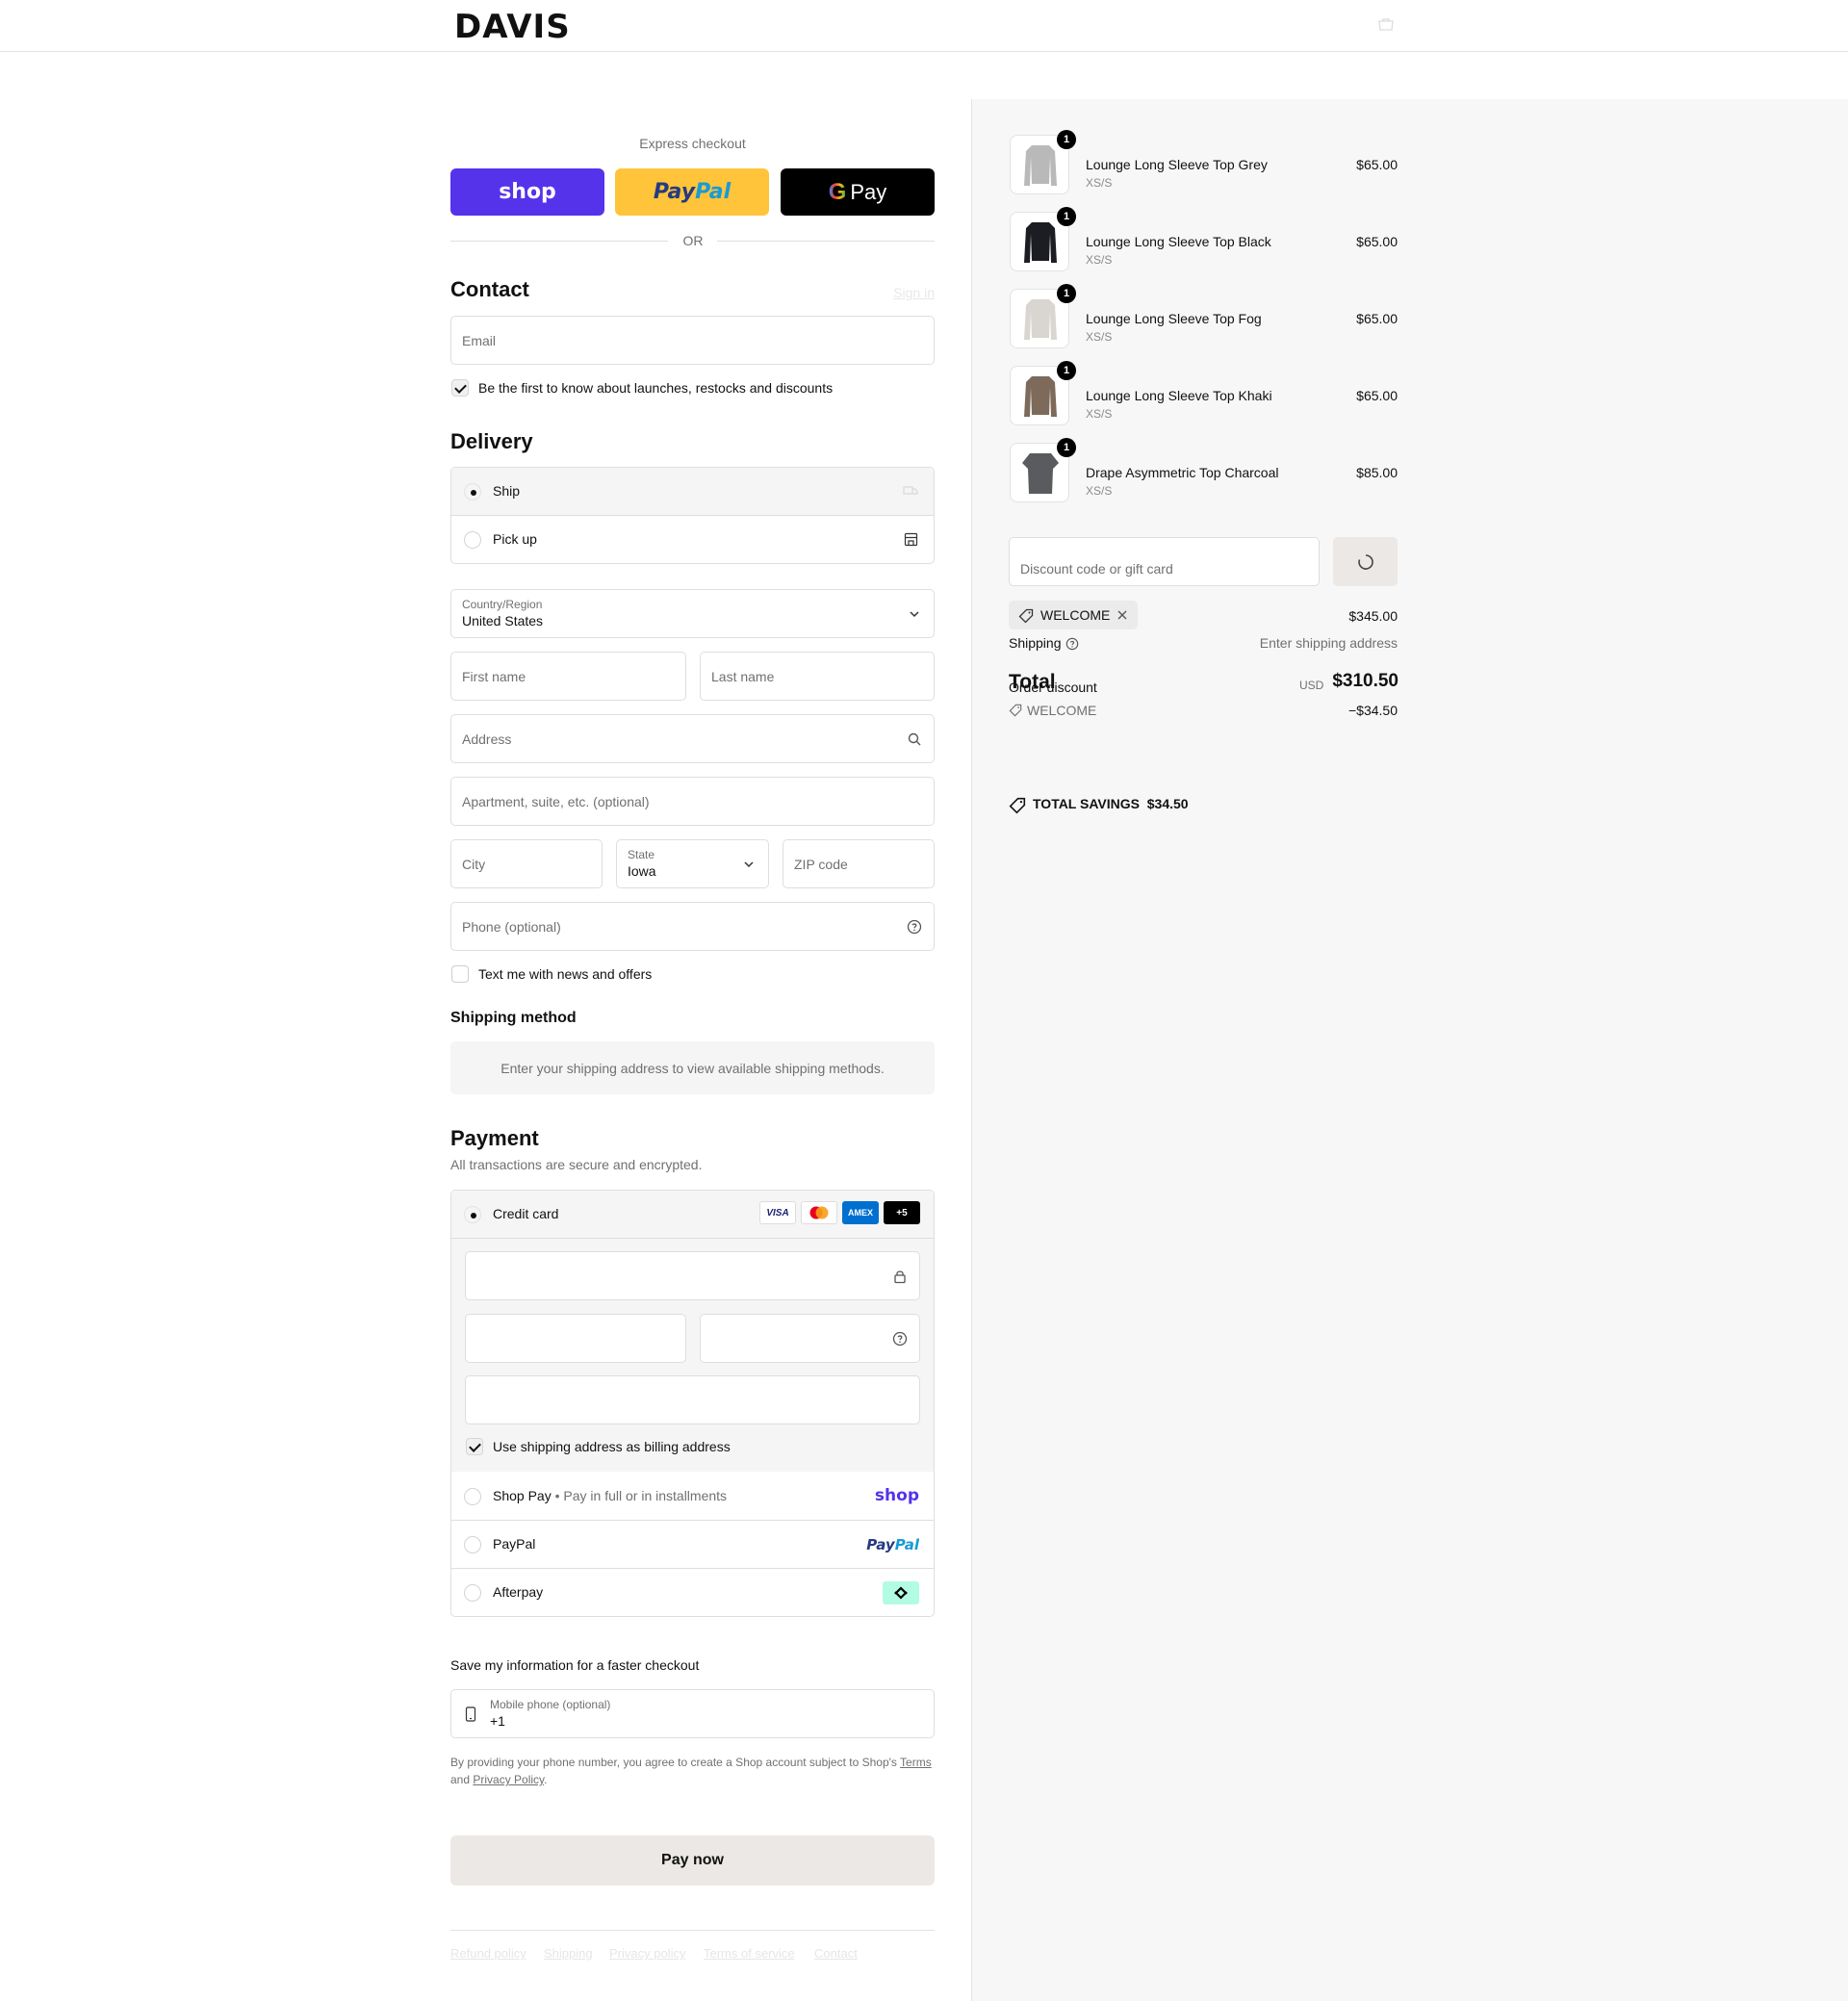 The width and height of the screenshot is (1848, 2001). What do you see at coordinates (472, 1593) in the screenshot?
I see `afterpay-radio` at bounding box center [472, 1593].